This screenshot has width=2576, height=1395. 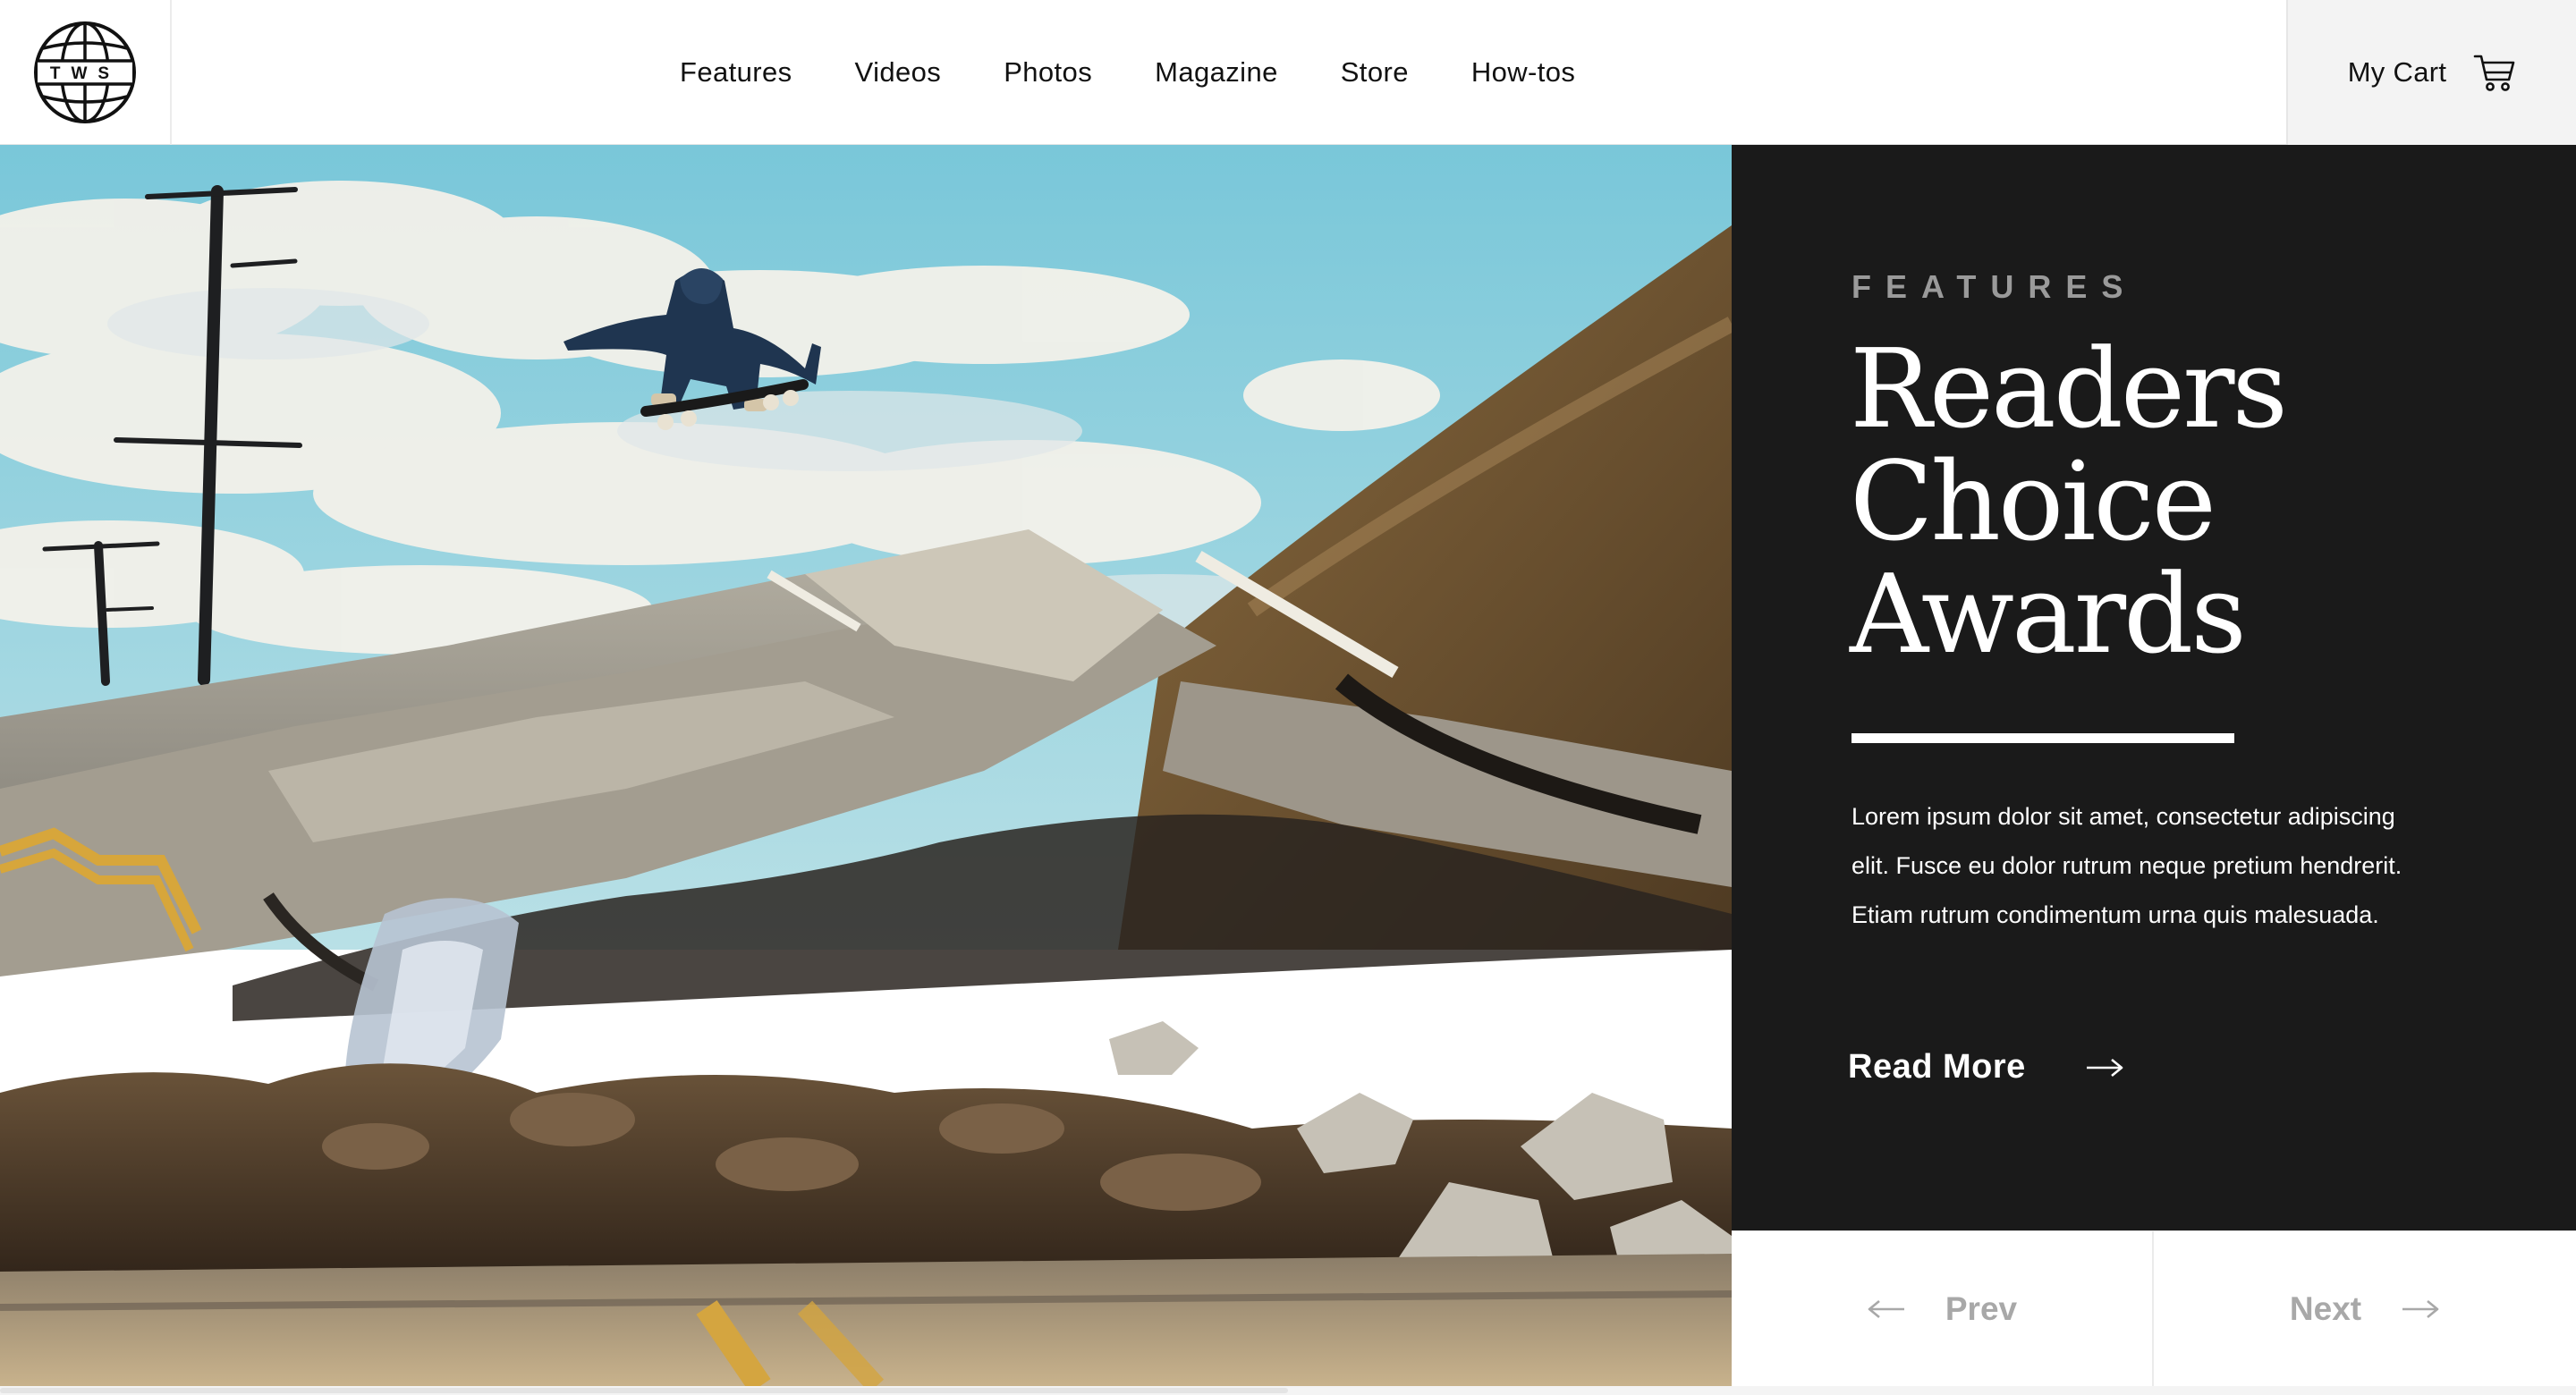 I want to click on feature-title: Readers Choice Awards, so click(x=2163, y=502).